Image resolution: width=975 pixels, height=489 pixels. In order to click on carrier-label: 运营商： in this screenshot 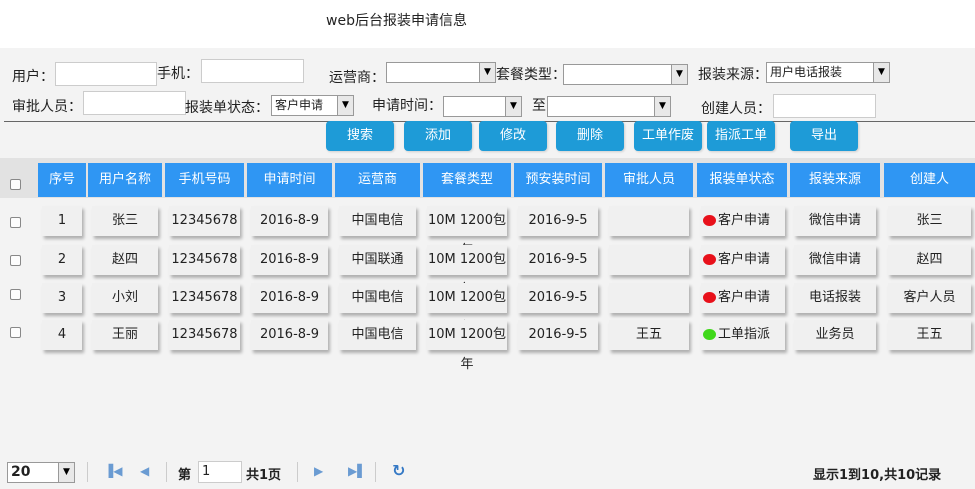, I will do `click(357, 78)`.